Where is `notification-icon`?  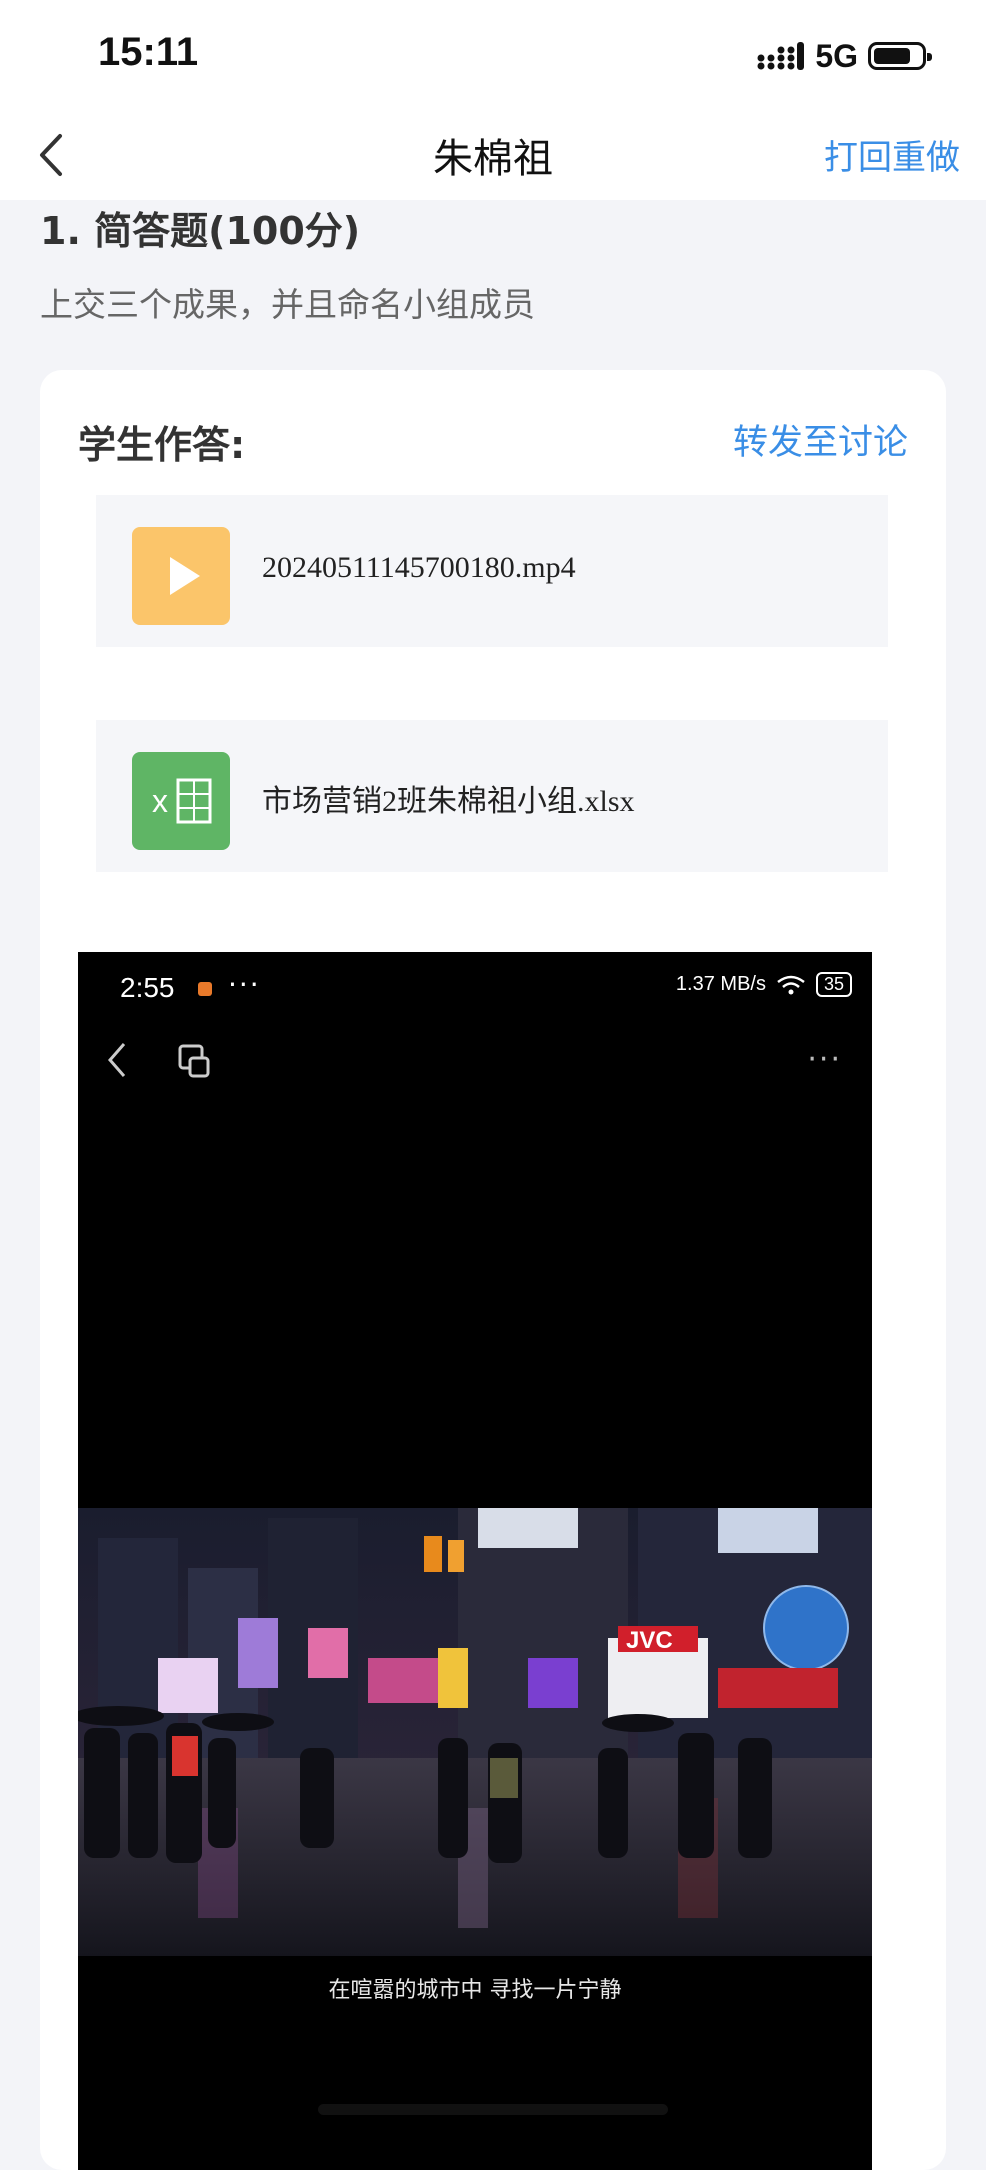
notification-icon is located at coordinates (205, 989).